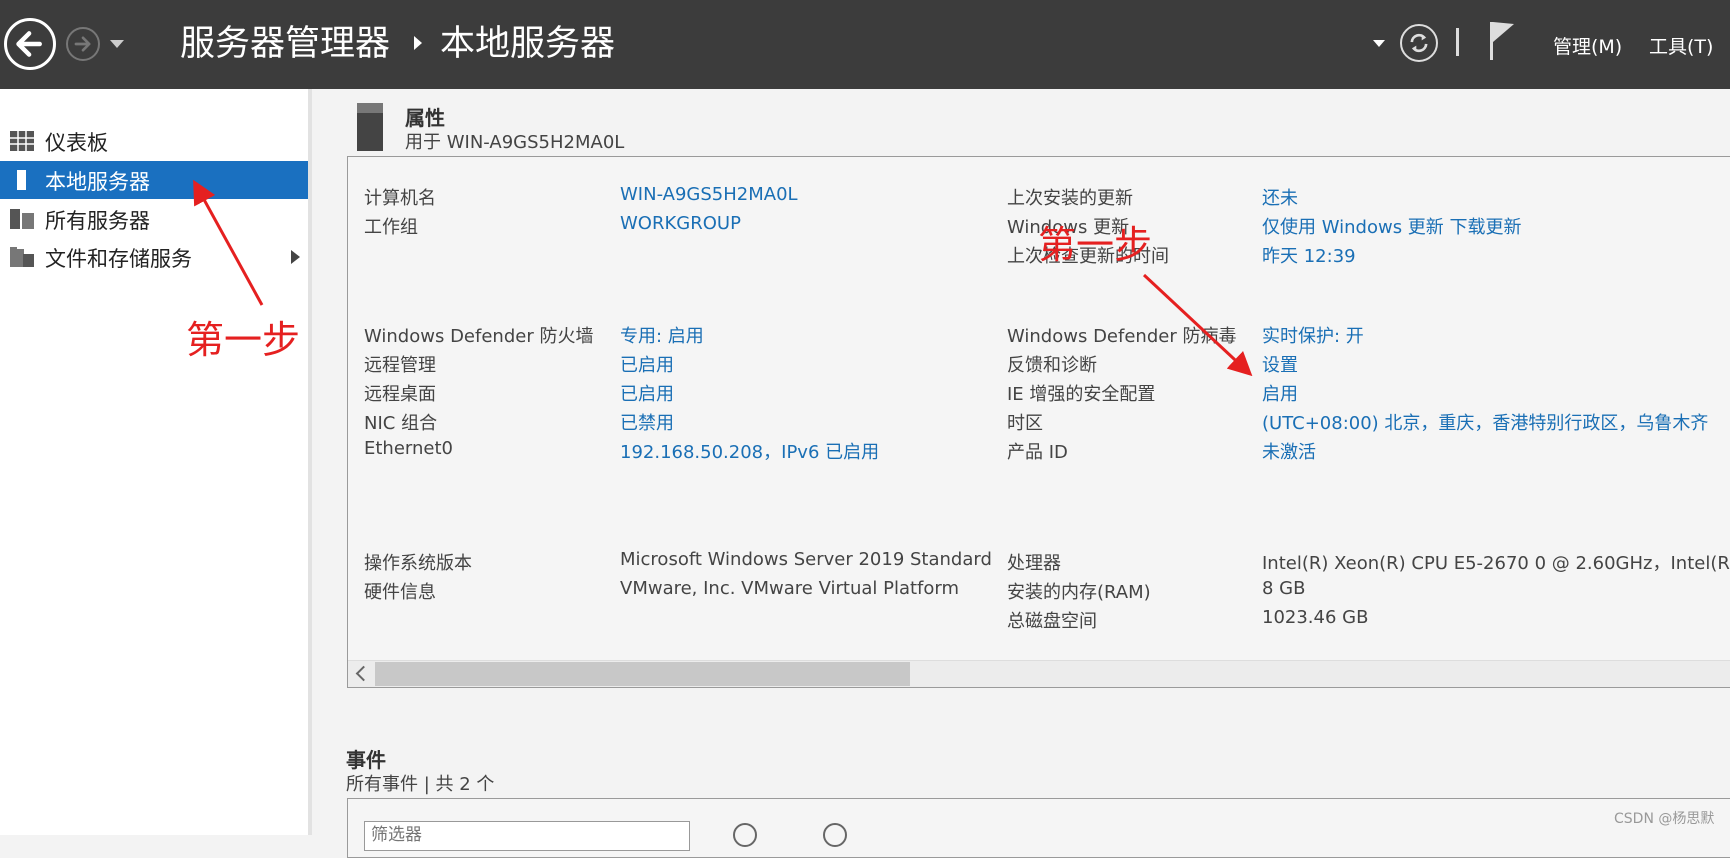 The image size is (1730, 858). I want to click on back-arrow-icon, so click(29, 44).